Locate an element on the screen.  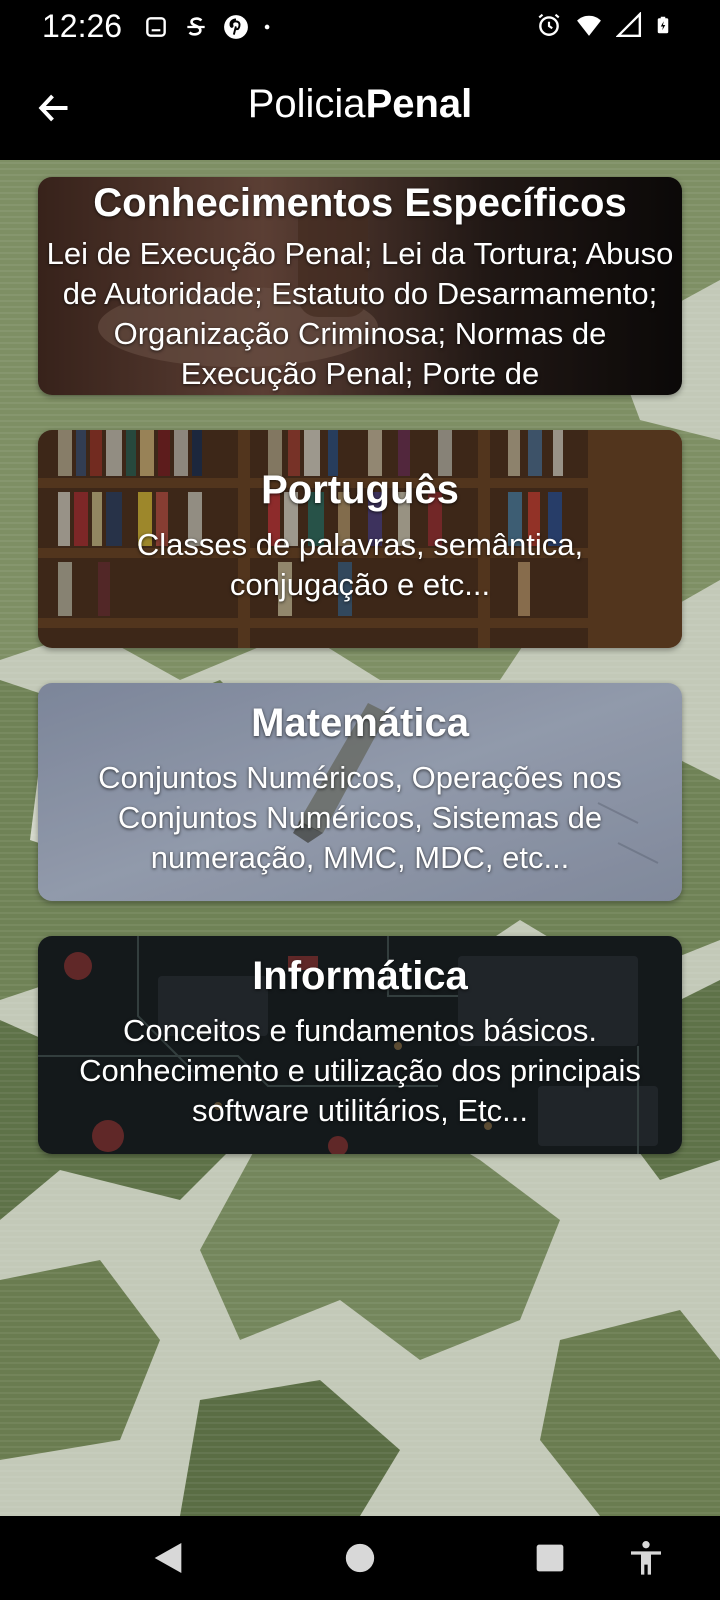
signal-icon is located at coordinates (629, 25).